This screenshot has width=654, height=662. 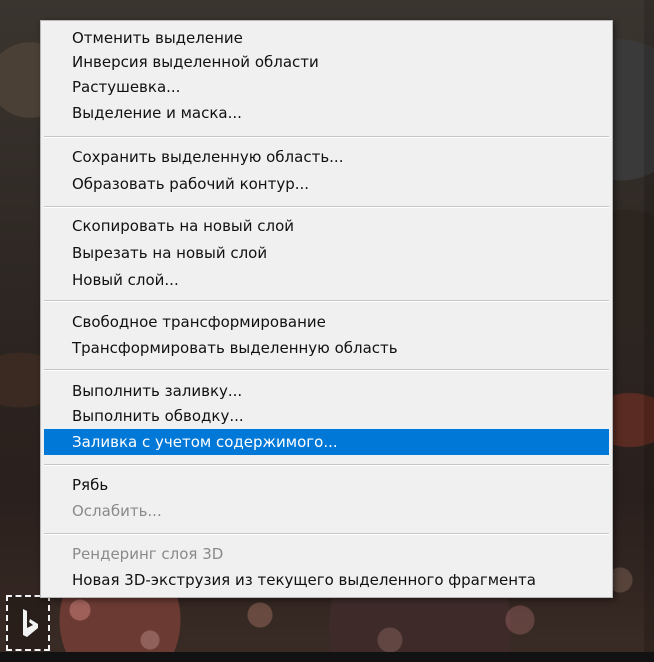 What do you see at coordinates (326, 253) in the screenshot?
I see `menu-item-cut-to-new-layer: Вырезать на новый слой` at bounding box center [326, 253].